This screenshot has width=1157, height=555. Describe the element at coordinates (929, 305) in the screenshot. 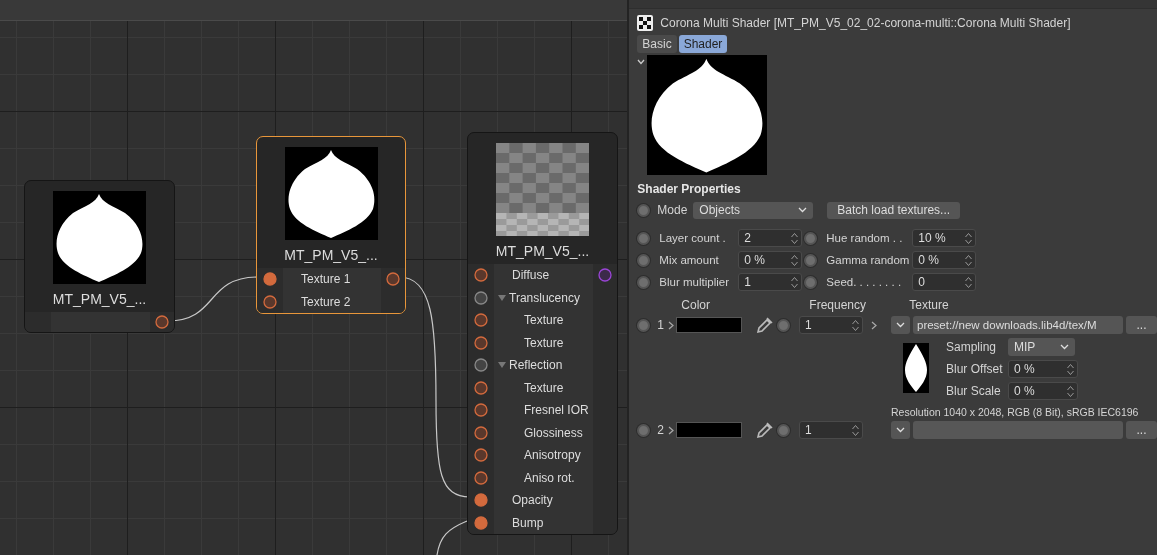

I see `column-header: Texture` at that location.